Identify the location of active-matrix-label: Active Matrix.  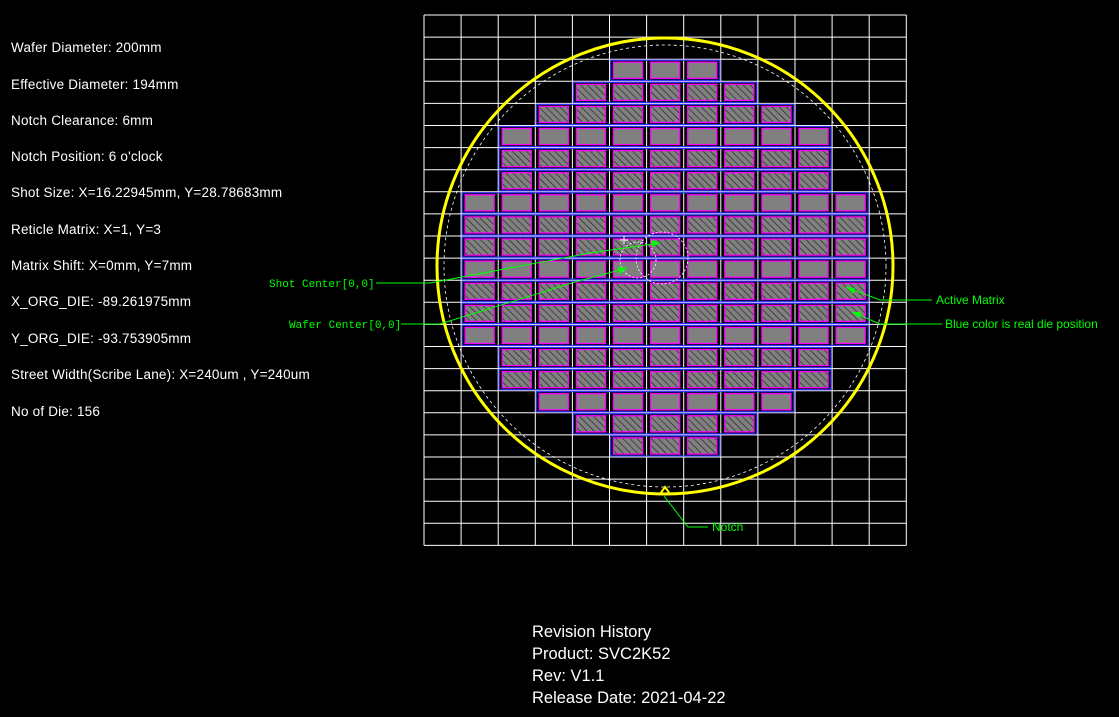
(970, 300).